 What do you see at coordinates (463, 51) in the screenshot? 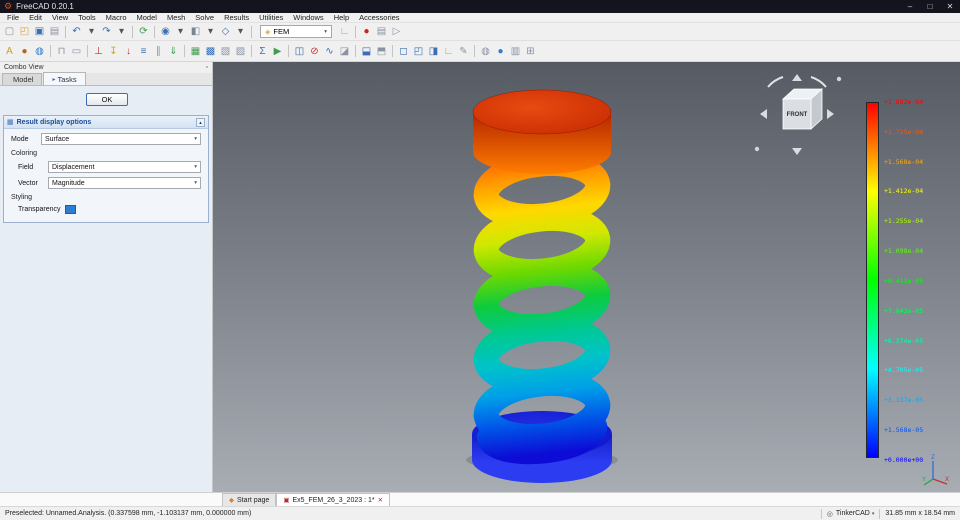
I see `annotation-icon: ✎` at bounding box center [463, 51].